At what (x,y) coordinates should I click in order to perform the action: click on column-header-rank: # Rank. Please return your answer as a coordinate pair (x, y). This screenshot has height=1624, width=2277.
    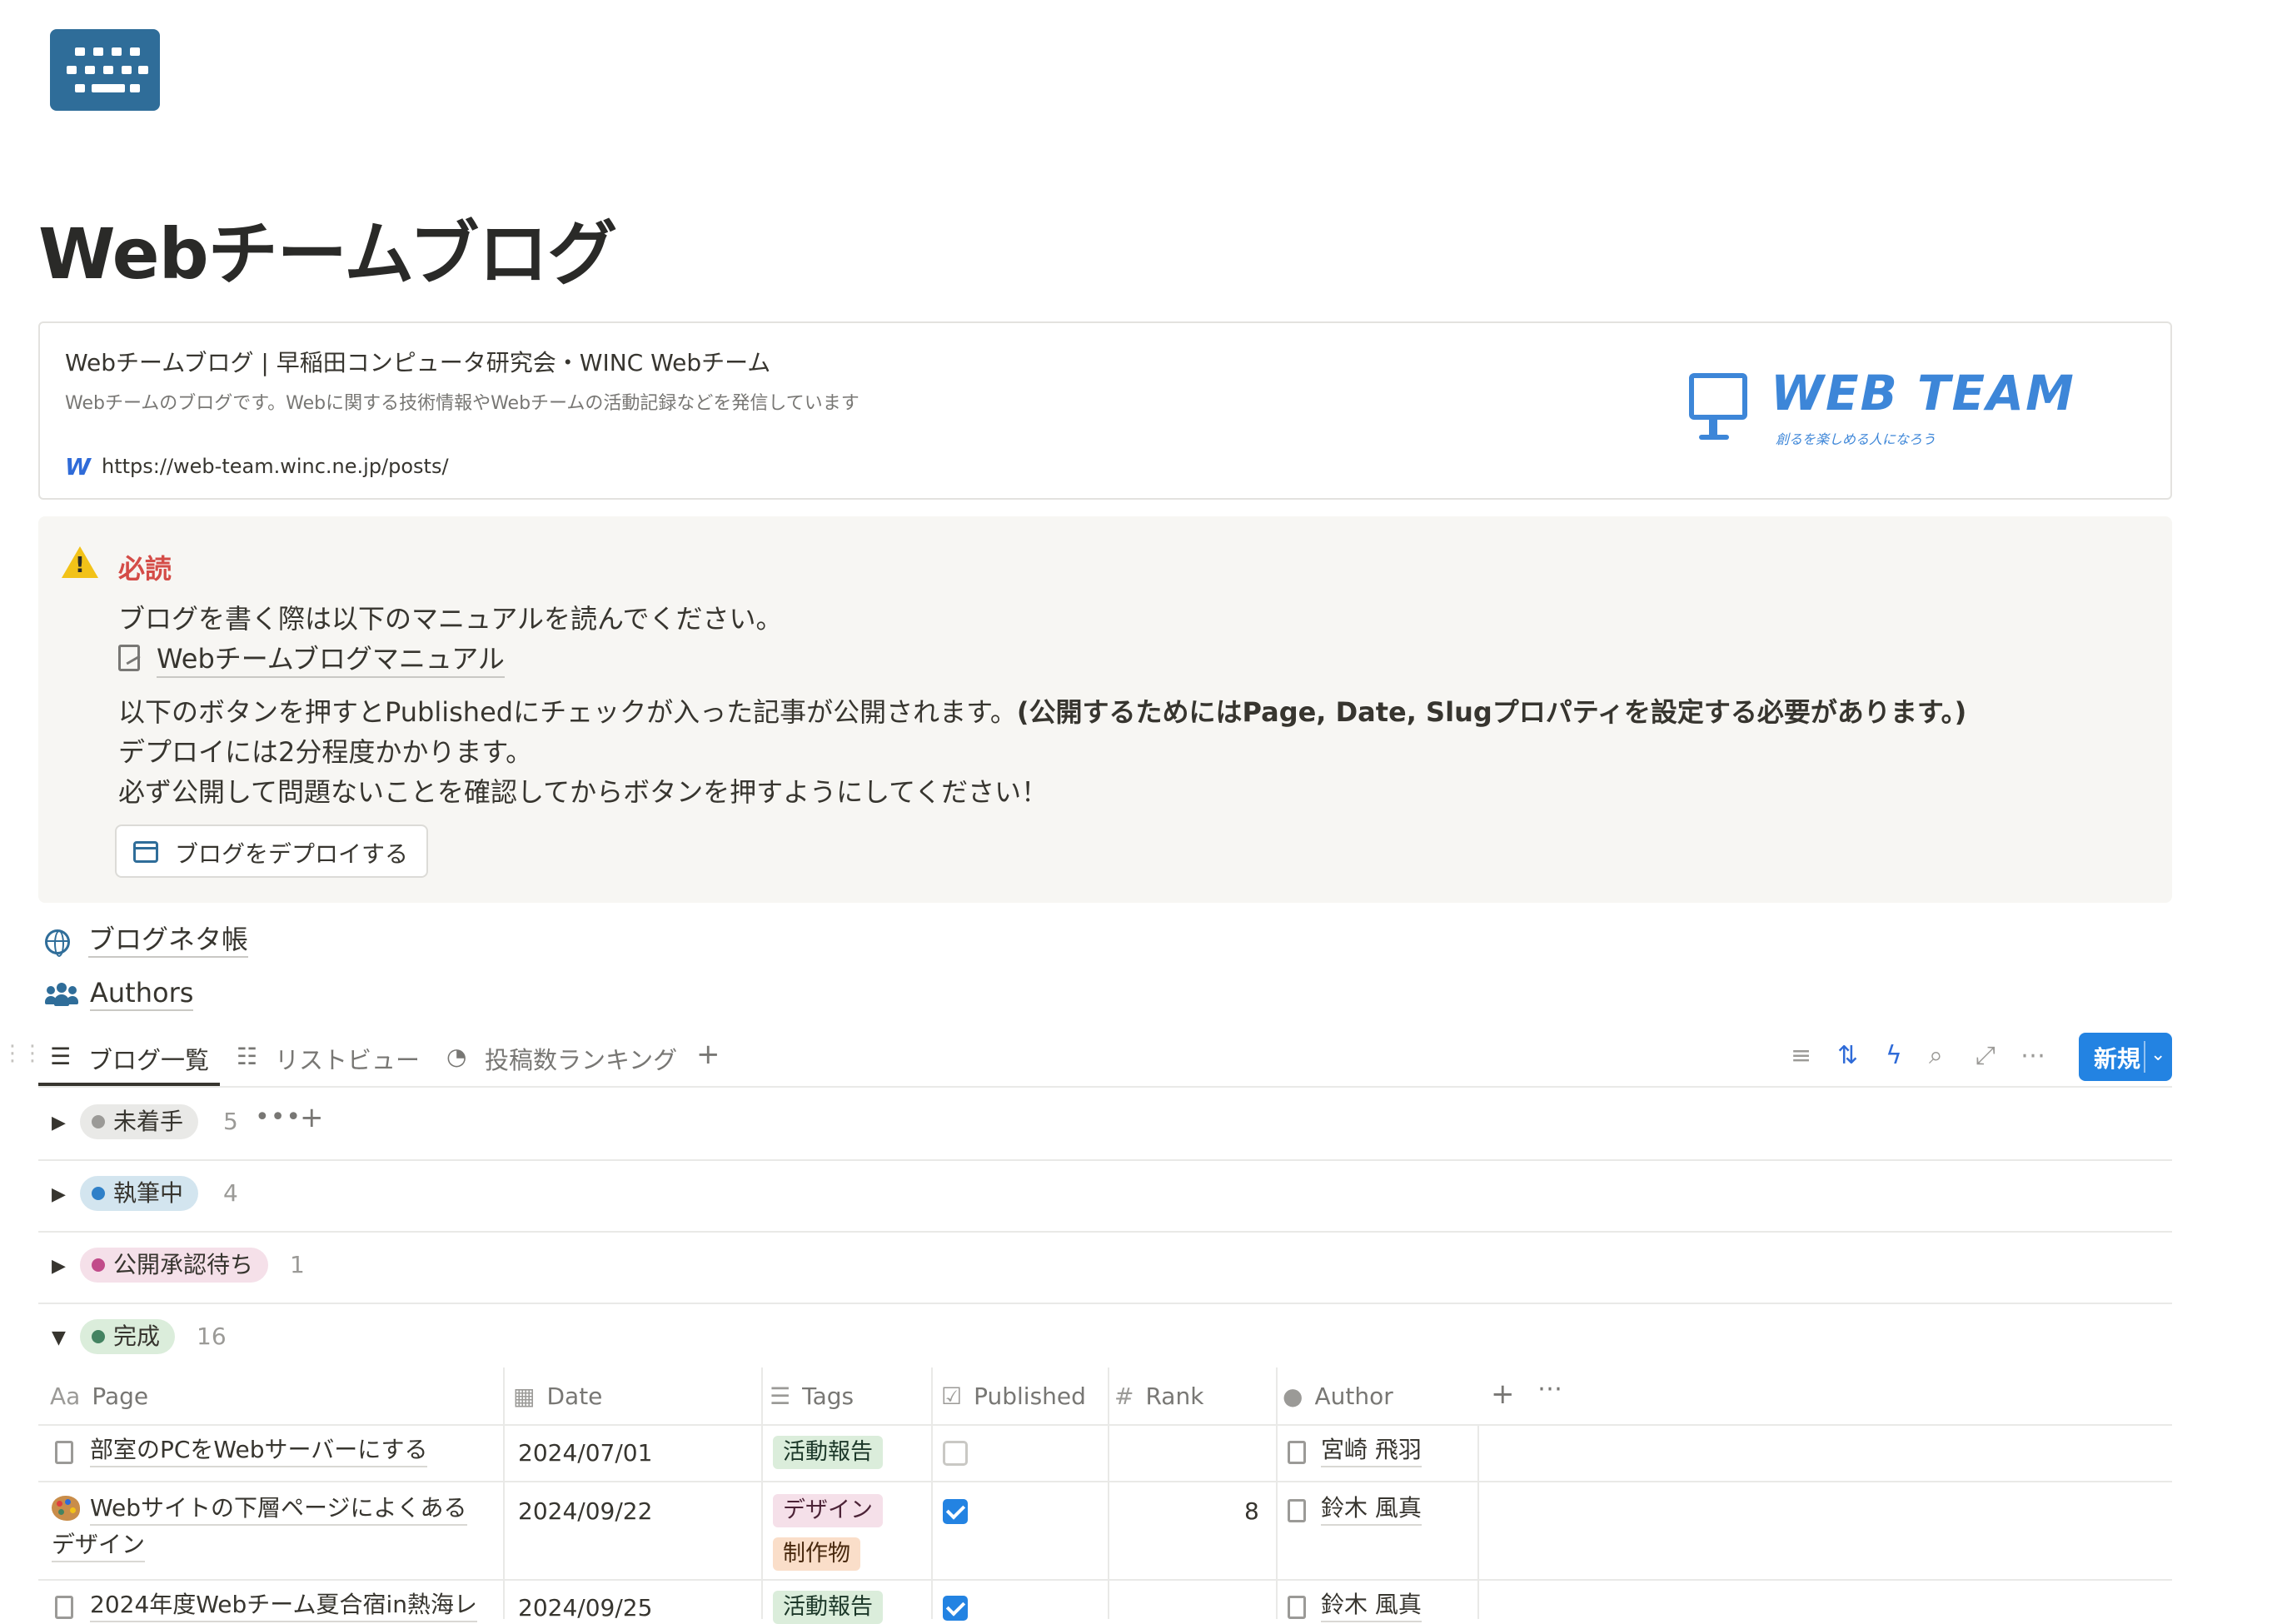
    Looking at the image, I should click on (1158, 1396).